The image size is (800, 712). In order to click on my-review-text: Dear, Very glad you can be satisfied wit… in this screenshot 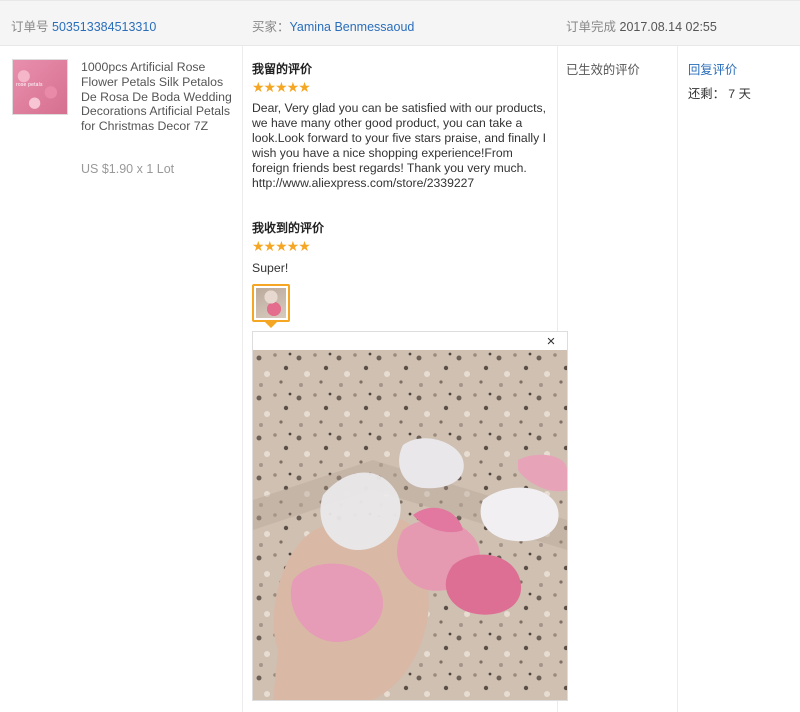, I will do `click(399, 145)`.